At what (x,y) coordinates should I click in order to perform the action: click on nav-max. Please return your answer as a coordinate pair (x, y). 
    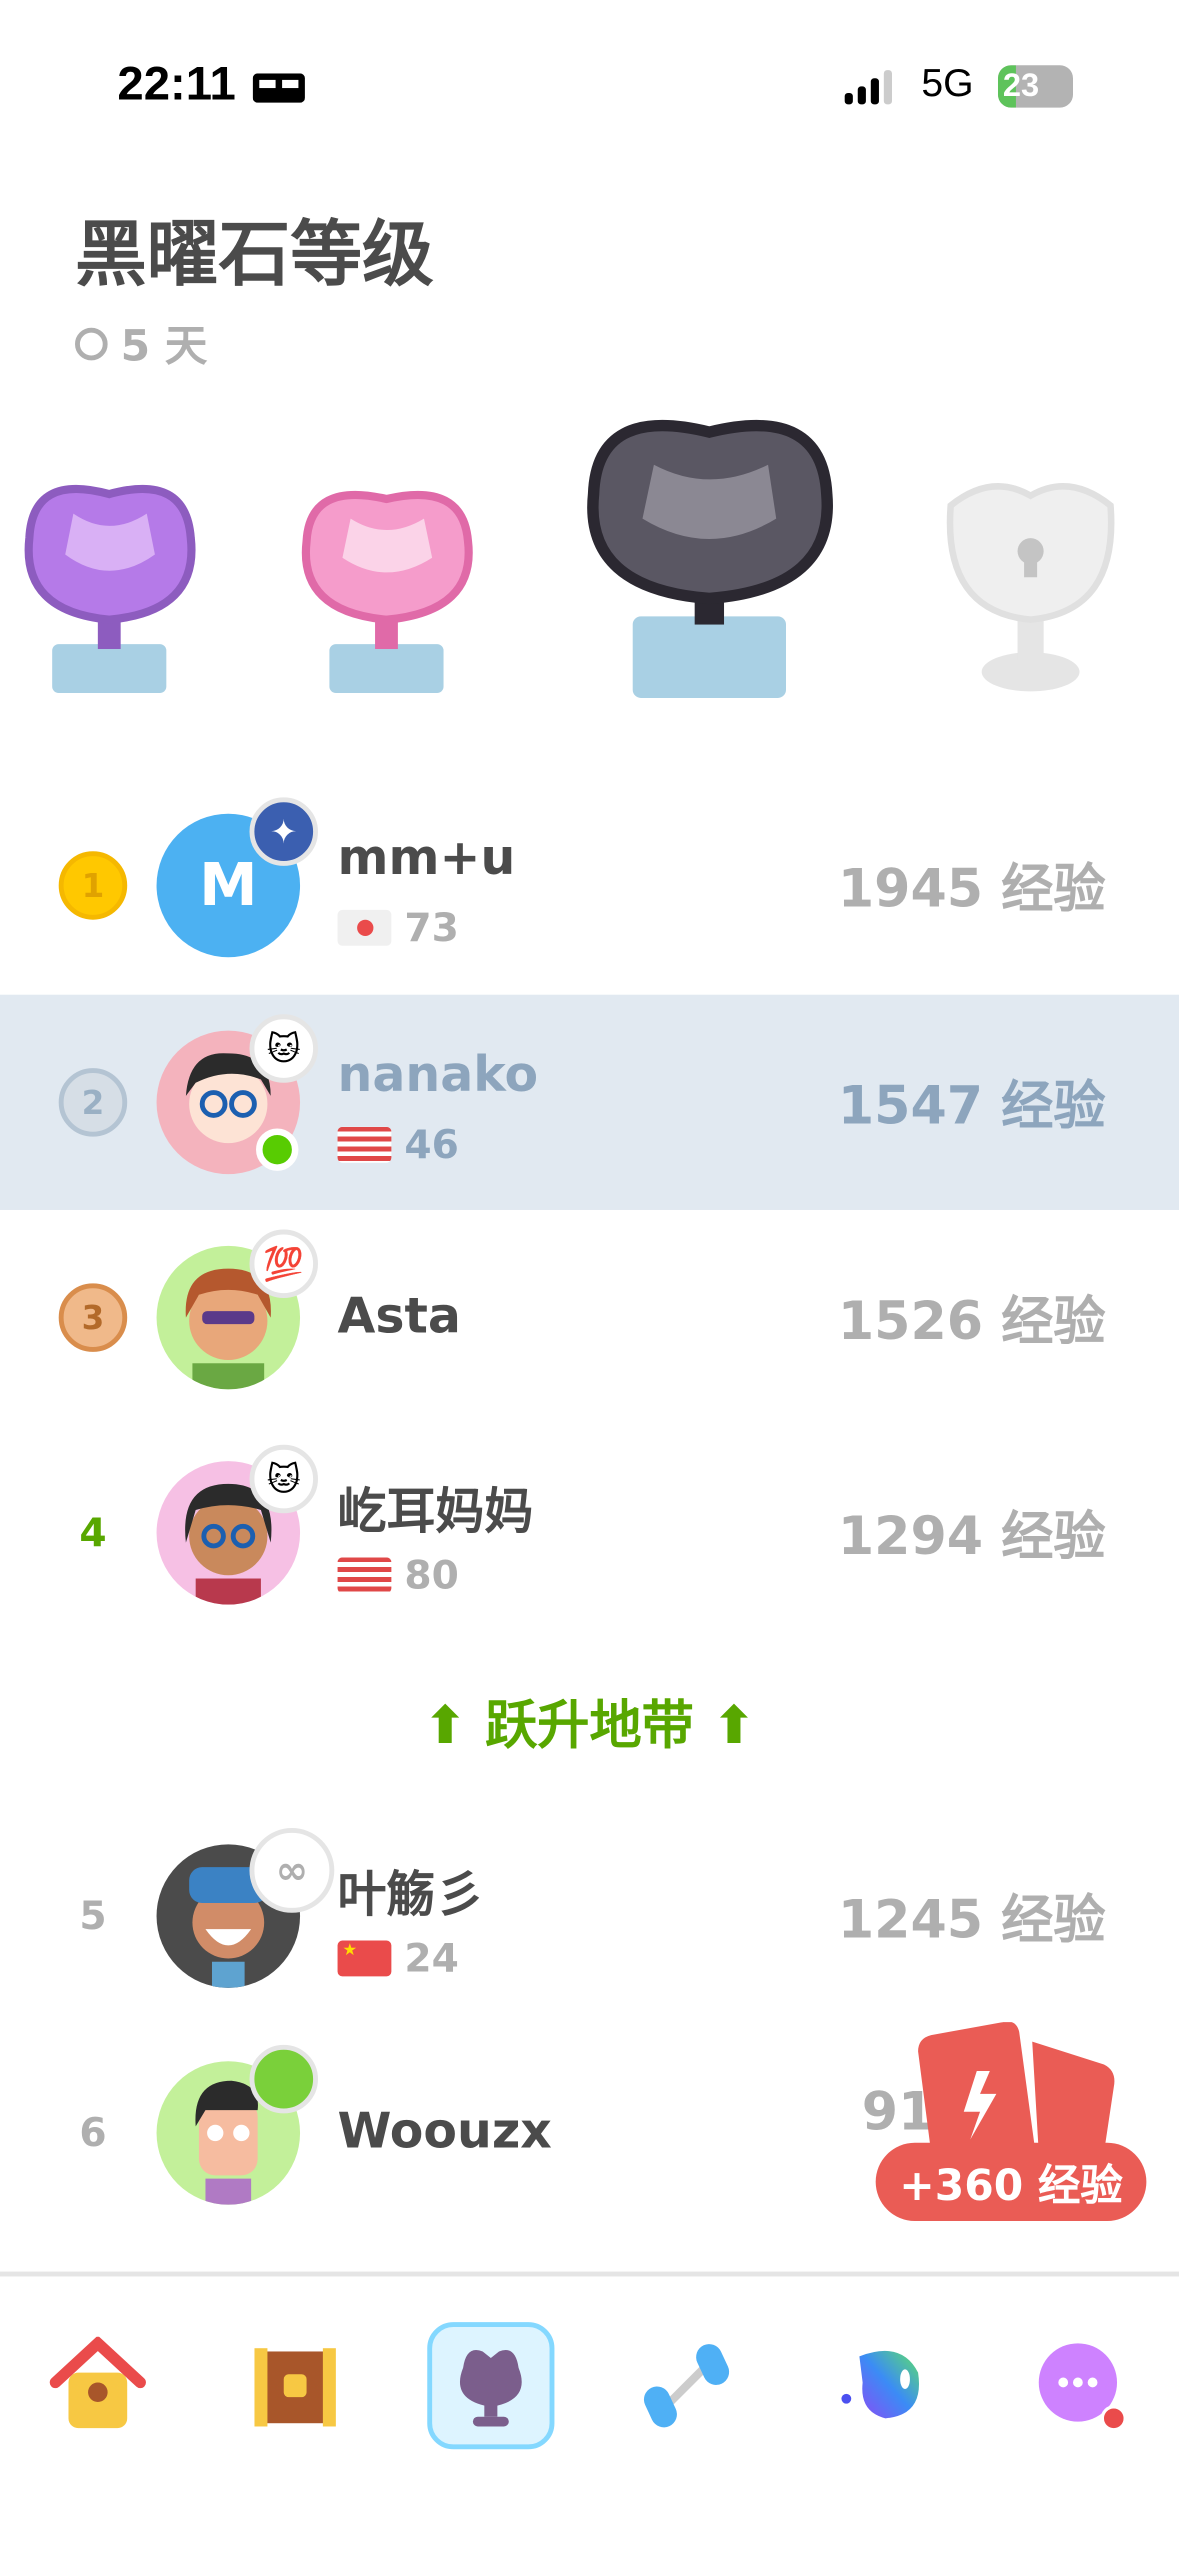
    Looking at the image, I should click on (885, 2385).